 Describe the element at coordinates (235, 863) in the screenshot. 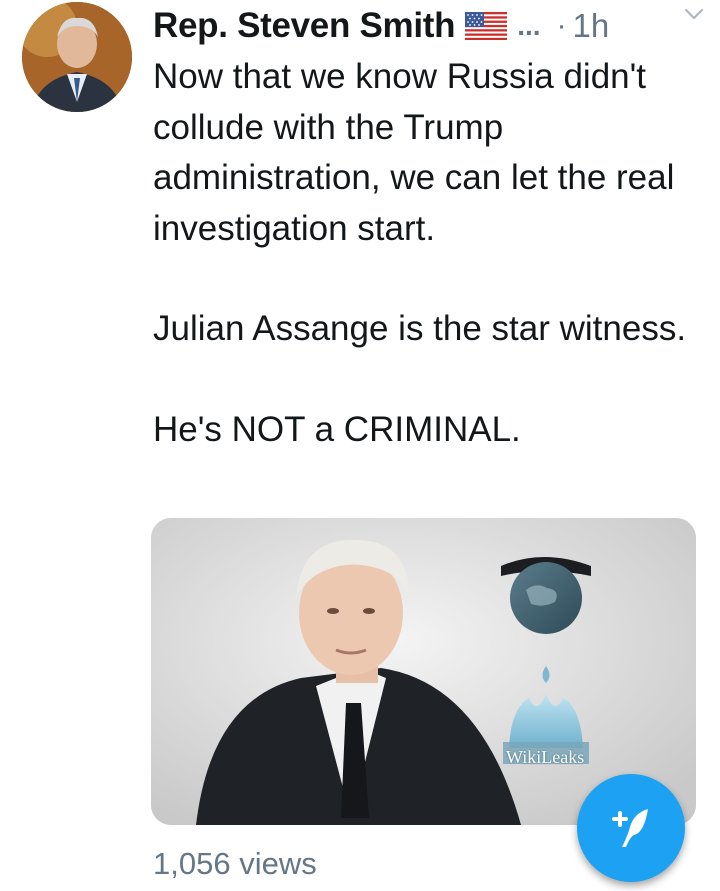

I see `view-count: 1,056 views` at that location.